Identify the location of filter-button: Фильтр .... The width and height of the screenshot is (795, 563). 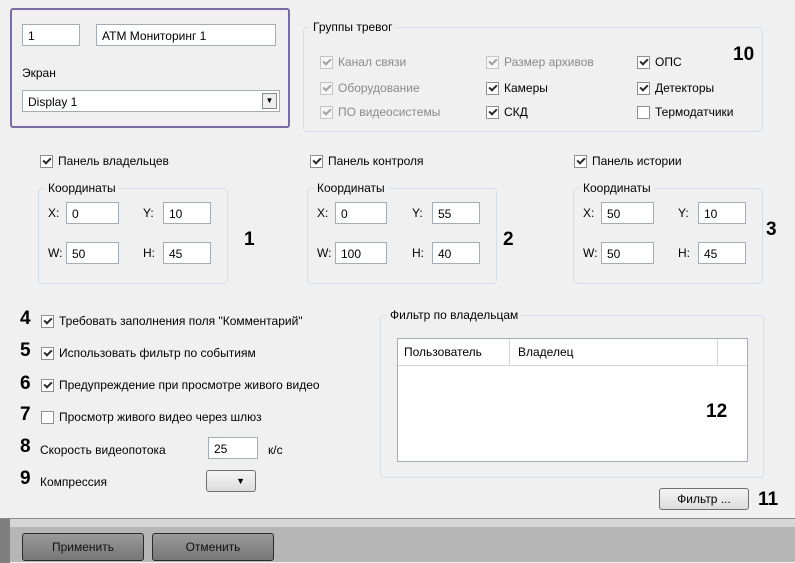
(704, 499).